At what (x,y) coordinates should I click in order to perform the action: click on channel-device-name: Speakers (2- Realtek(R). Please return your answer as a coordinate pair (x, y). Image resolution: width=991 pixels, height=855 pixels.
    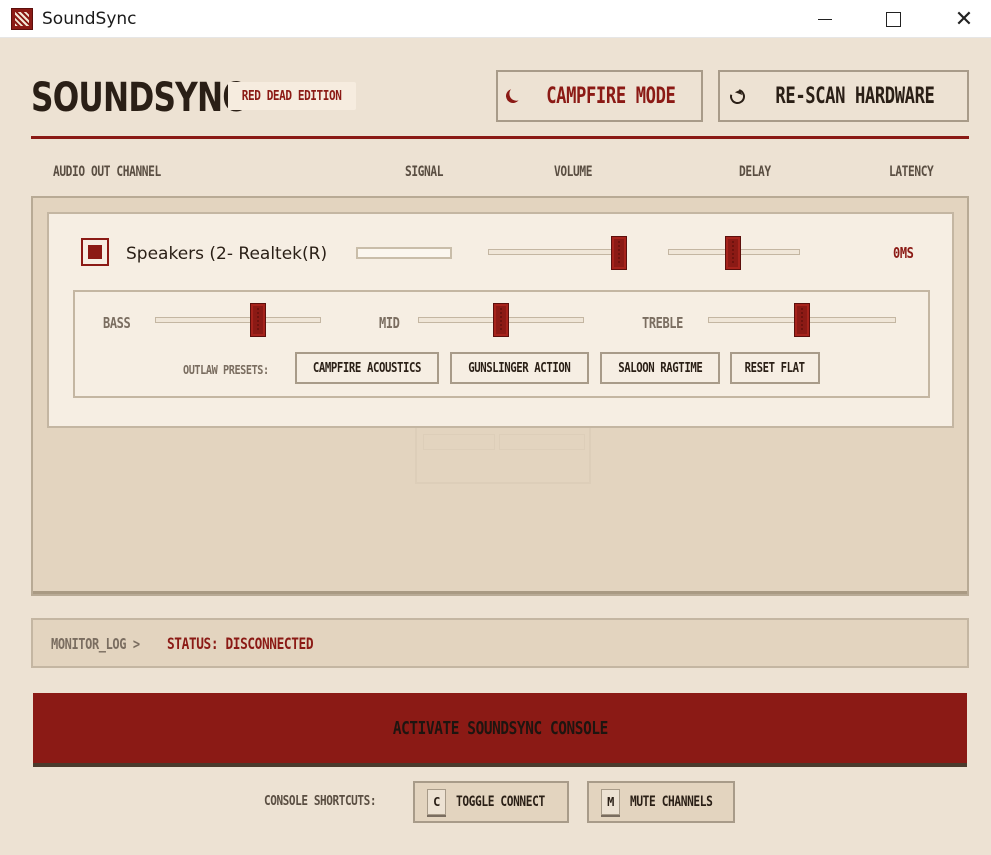
    Looking at the image, I should click on (227, 254).